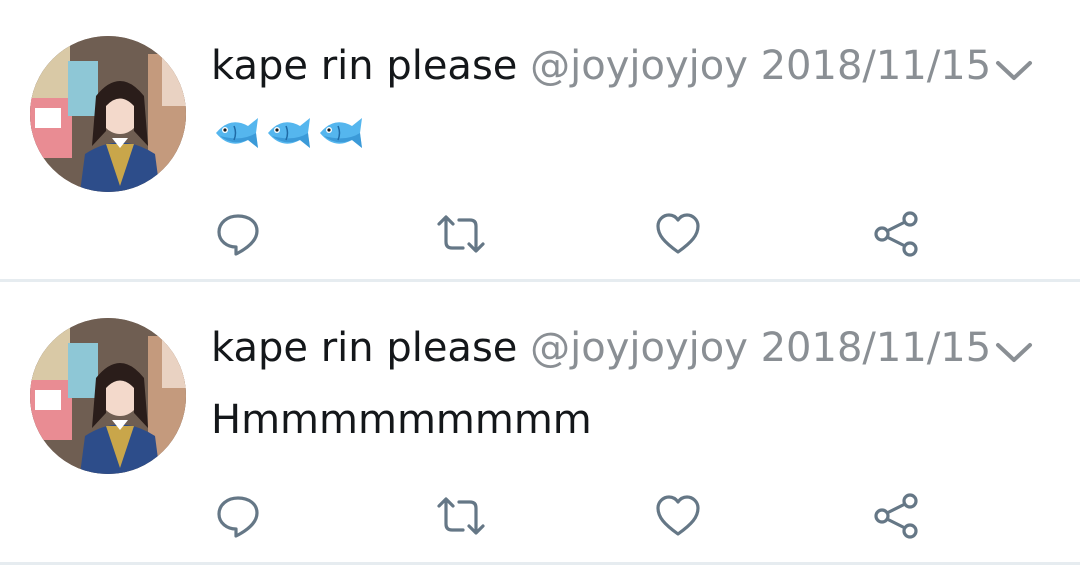  I want to click on tweet-content, so click(288, 133).